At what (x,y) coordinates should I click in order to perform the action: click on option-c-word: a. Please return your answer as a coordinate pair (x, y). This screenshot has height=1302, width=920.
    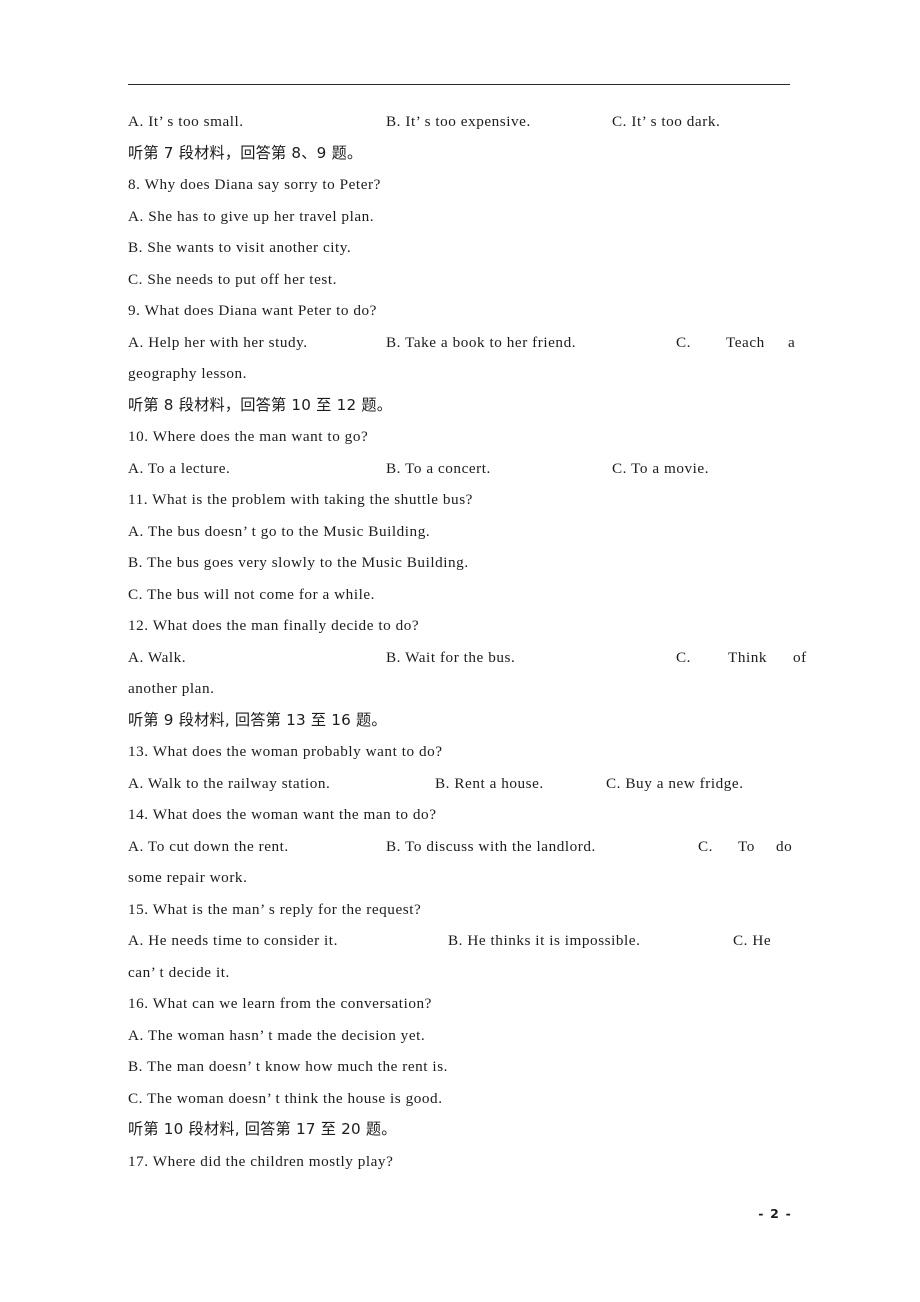
    Looking at the image, I should click on (792, 342).